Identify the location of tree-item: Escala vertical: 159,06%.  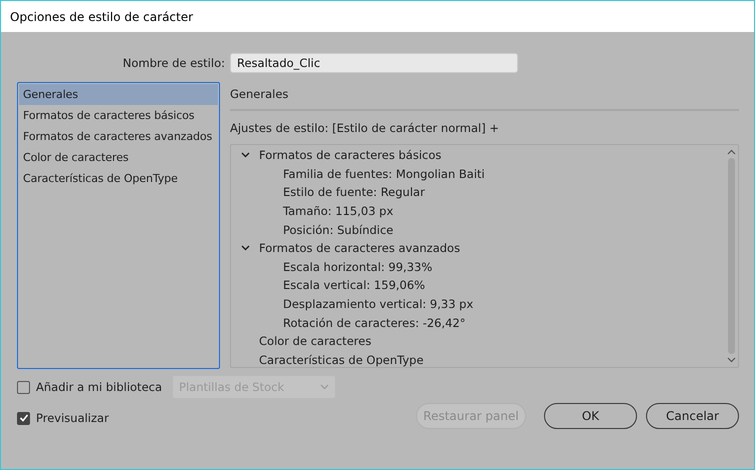
(354, 285).